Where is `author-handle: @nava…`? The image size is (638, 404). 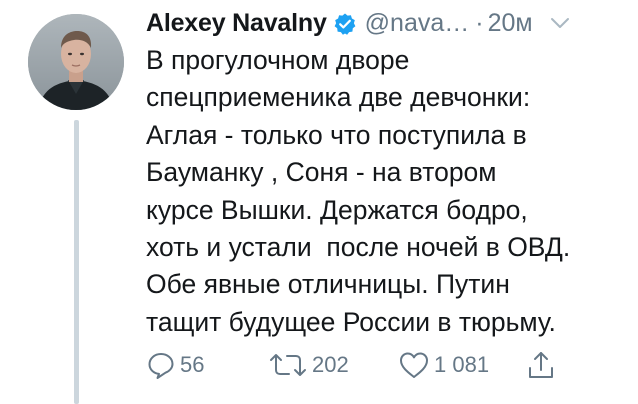 author-handle: @nava… is located at coordinates (417, 23).